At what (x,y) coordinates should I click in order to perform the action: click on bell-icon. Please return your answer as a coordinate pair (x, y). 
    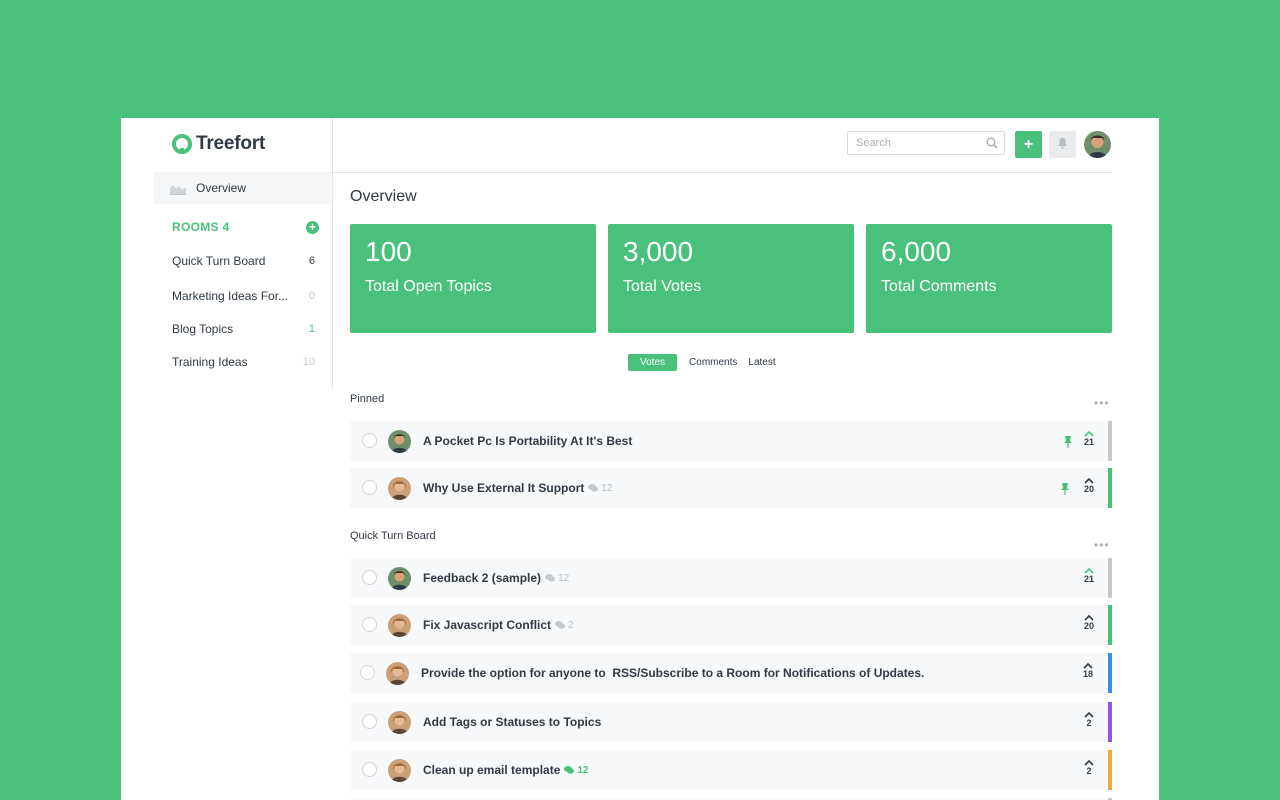
    Looking at the image, I should click on (1062, 145).